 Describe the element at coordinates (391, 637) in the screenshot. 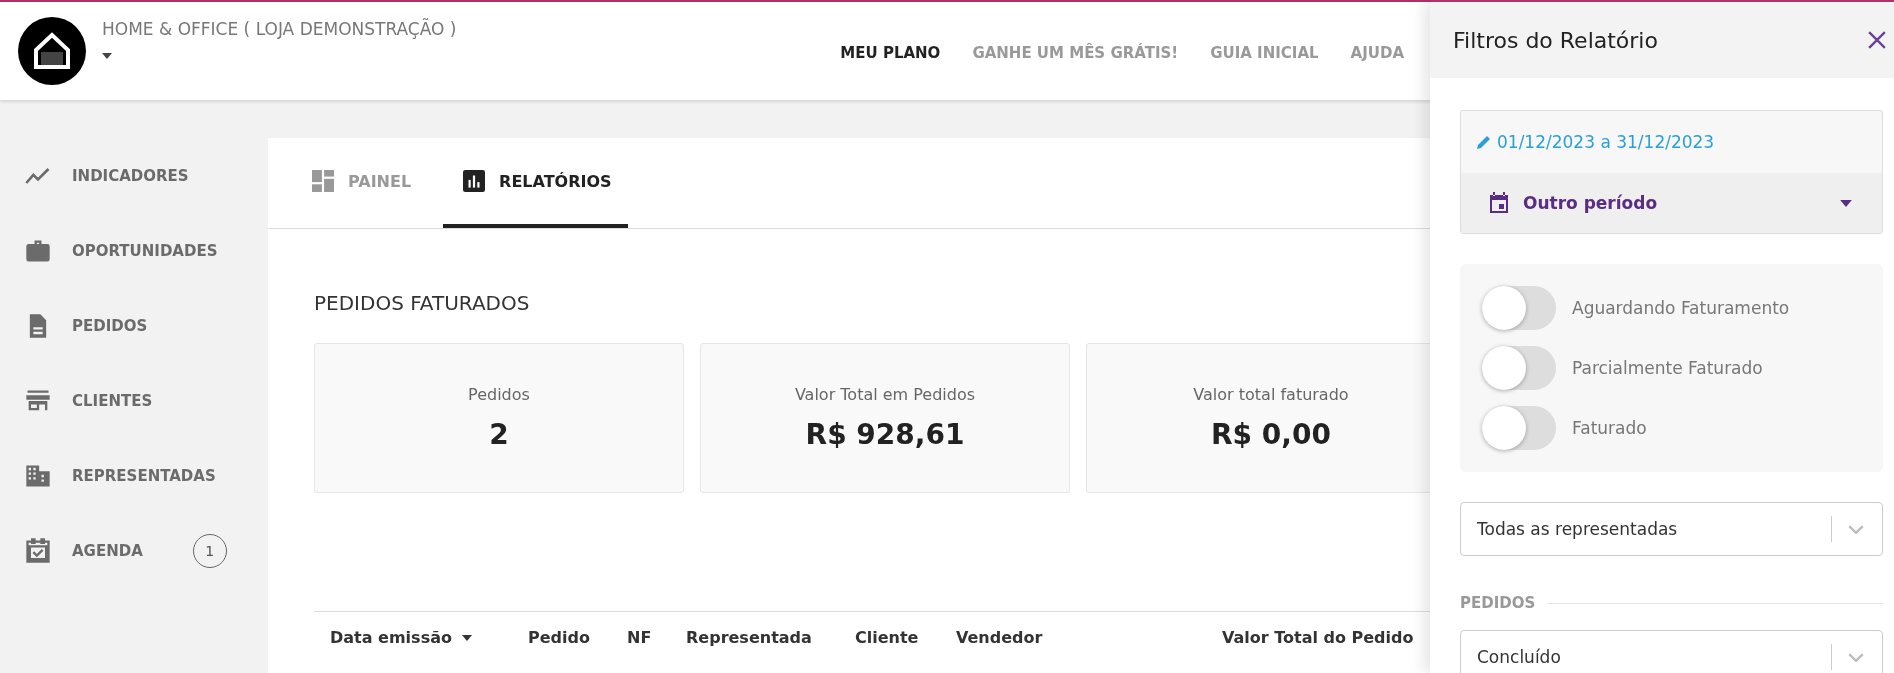

I see `column-header: Data emissão` at that location.